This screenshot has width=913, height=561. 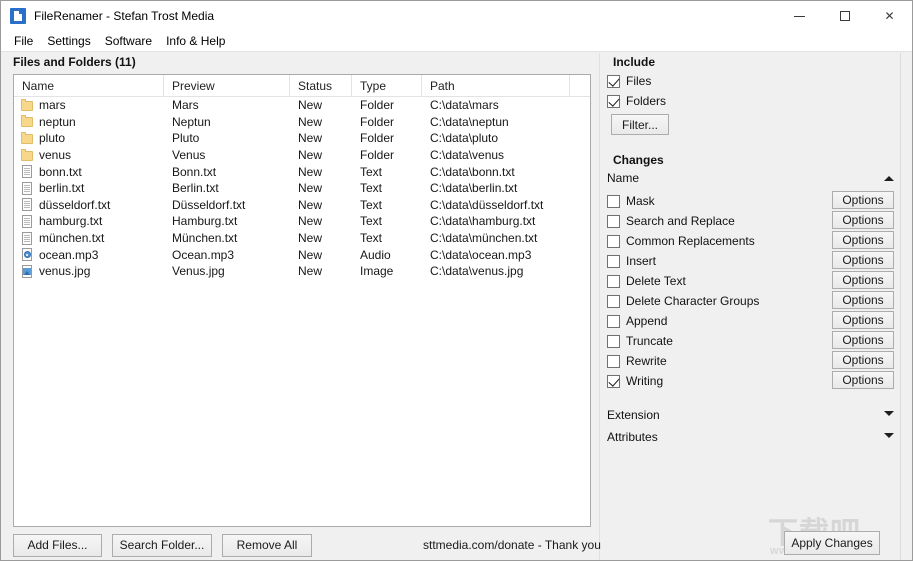 What do you see at coordinates (906, 306) in the screenshot?
I see `right-scroll-strip` at bounding box center [906, 306].